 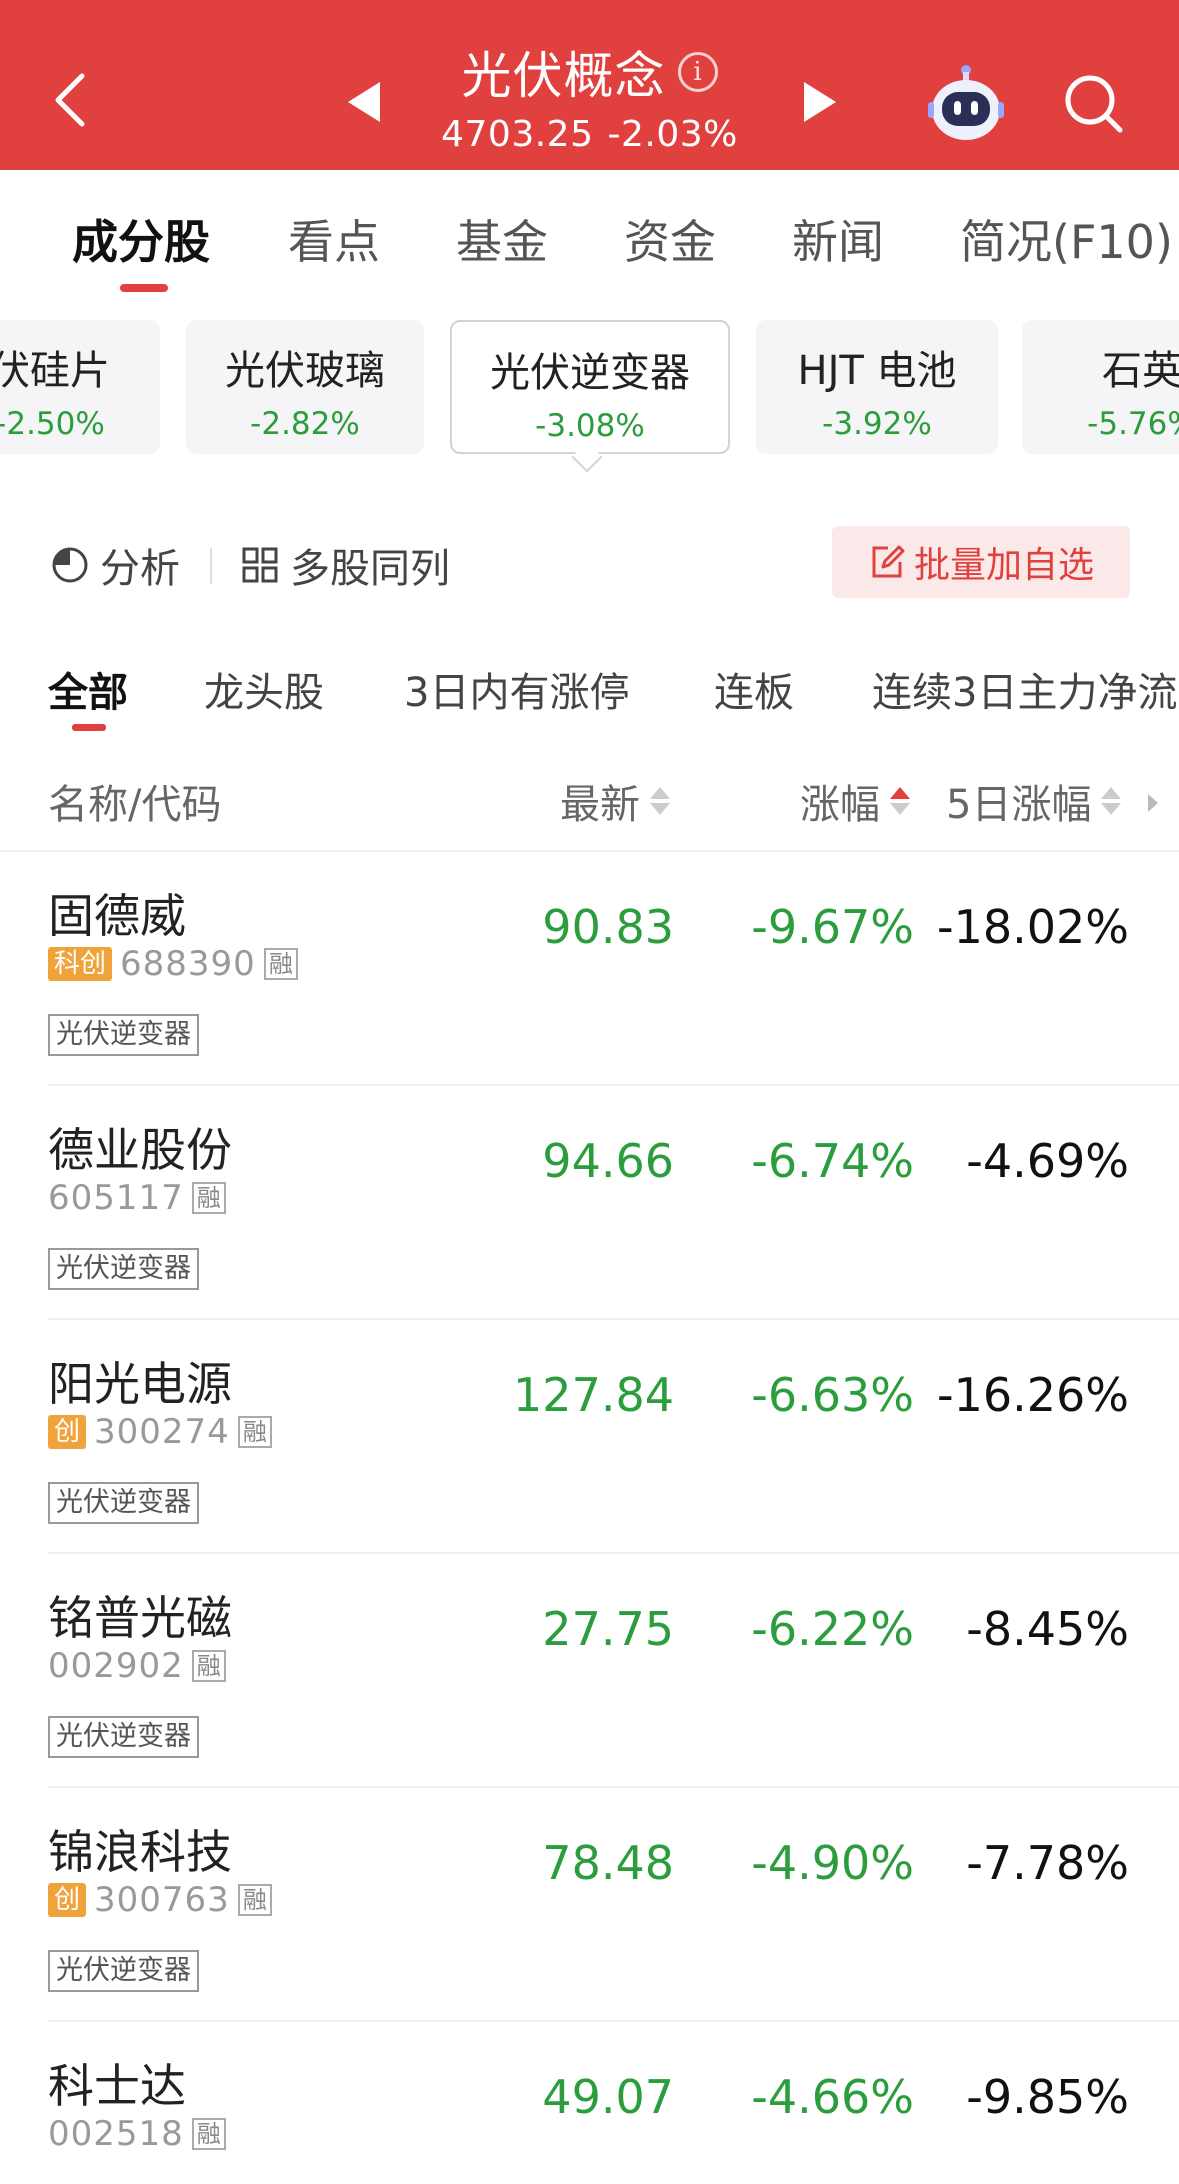 What do you see at coordinates (141, 239) in the screenshot?
I see `tab-constituents: 成分股` at bounding box center [141, 239].